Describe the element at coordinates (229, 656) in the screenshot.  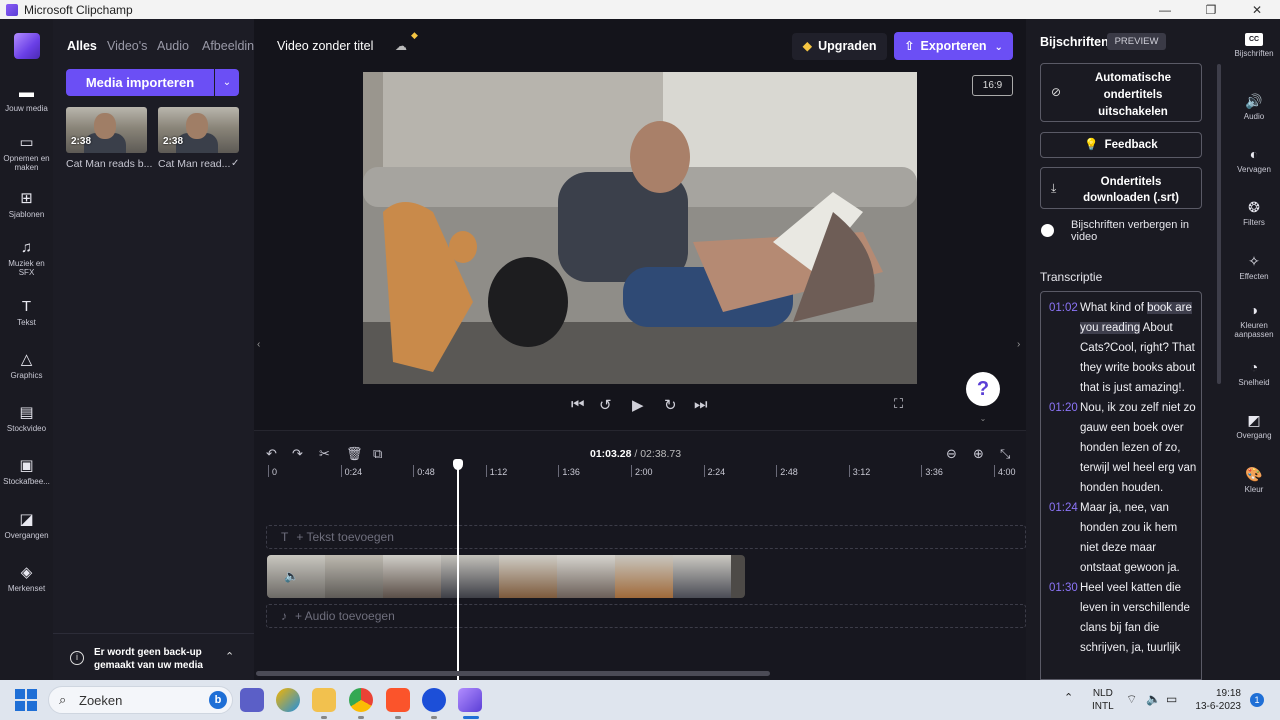
I see `chevron-up-icon: ⌃` at that location.